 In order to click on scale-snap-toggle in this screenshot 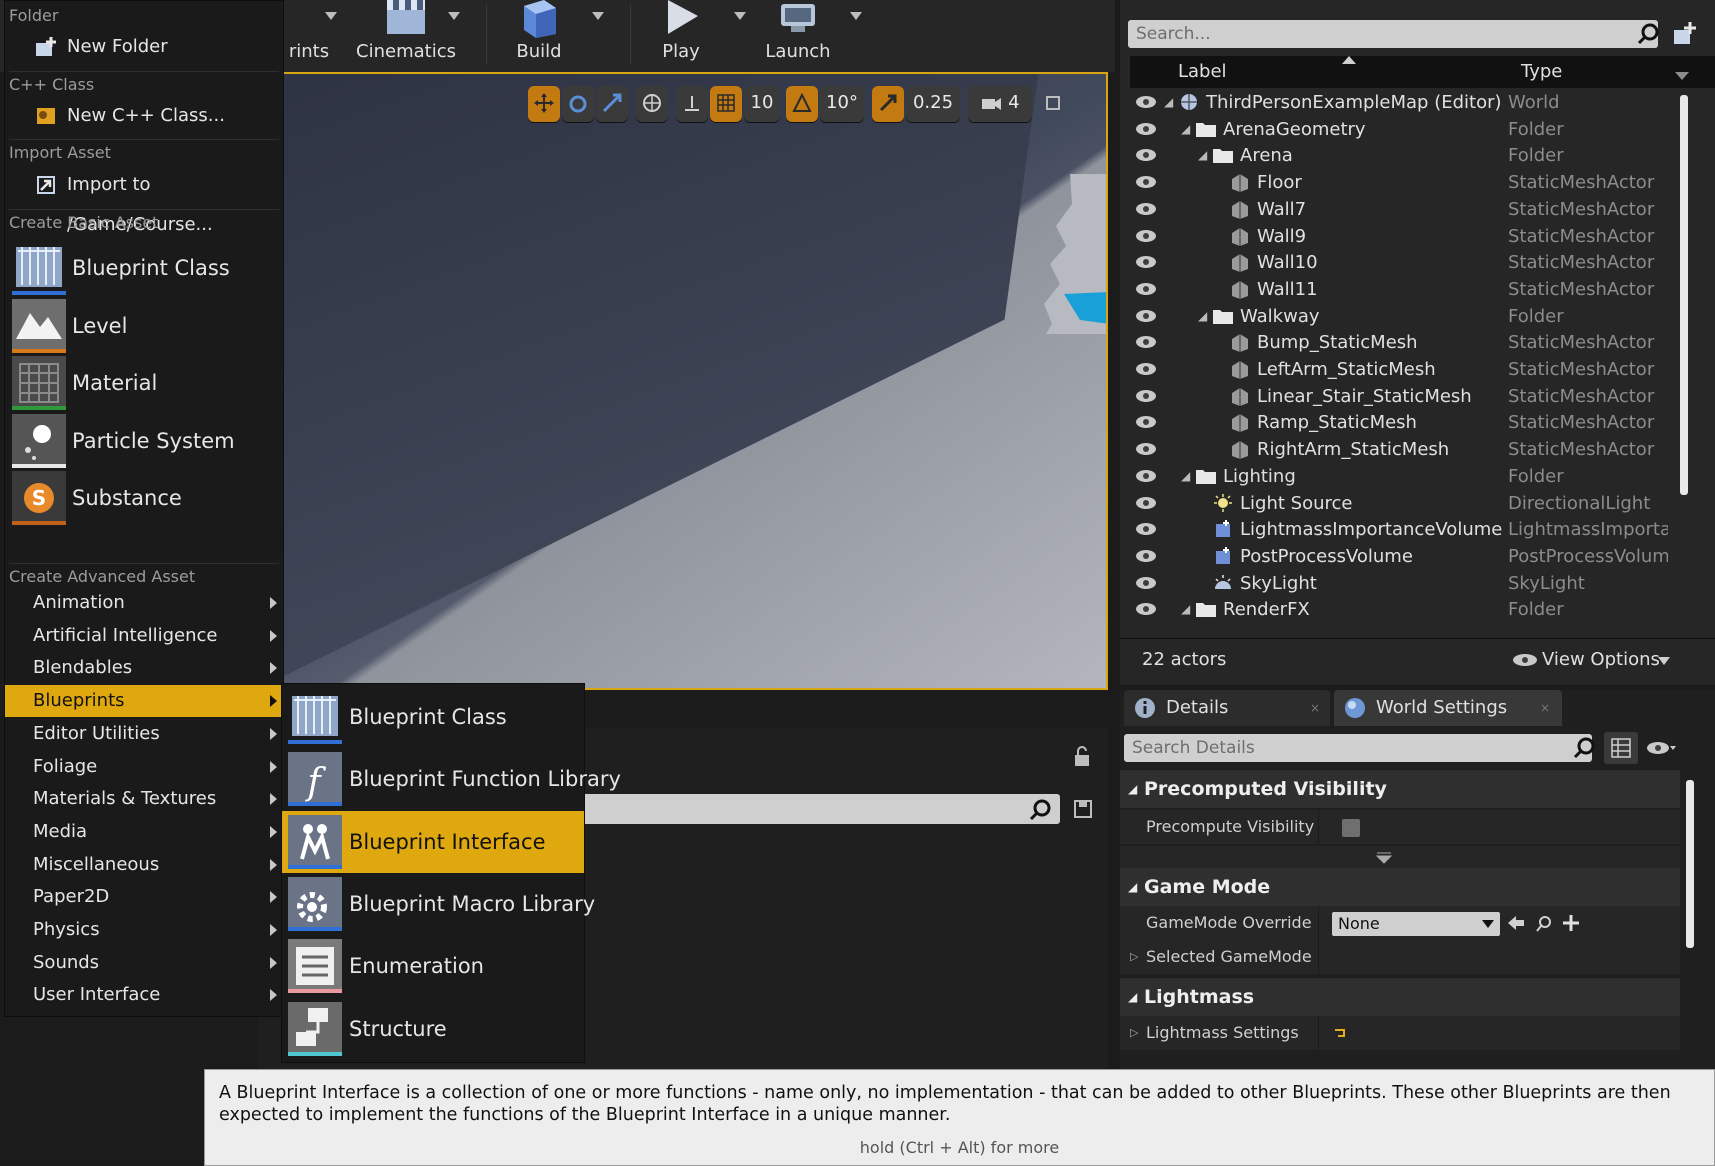, I will do `click(888, 104)`.